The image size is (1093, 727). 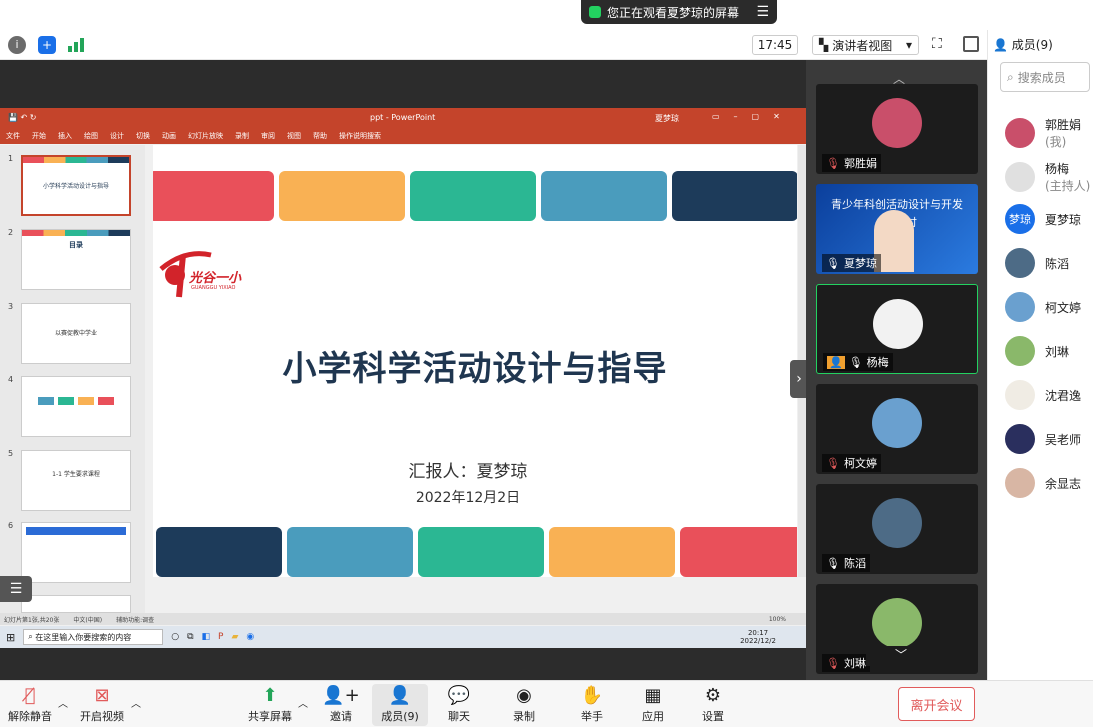 What do you see at coordinates (1068, 186) in the screenshot?
I see `member-role: (主持人)` at bounding box center [1068, 186].